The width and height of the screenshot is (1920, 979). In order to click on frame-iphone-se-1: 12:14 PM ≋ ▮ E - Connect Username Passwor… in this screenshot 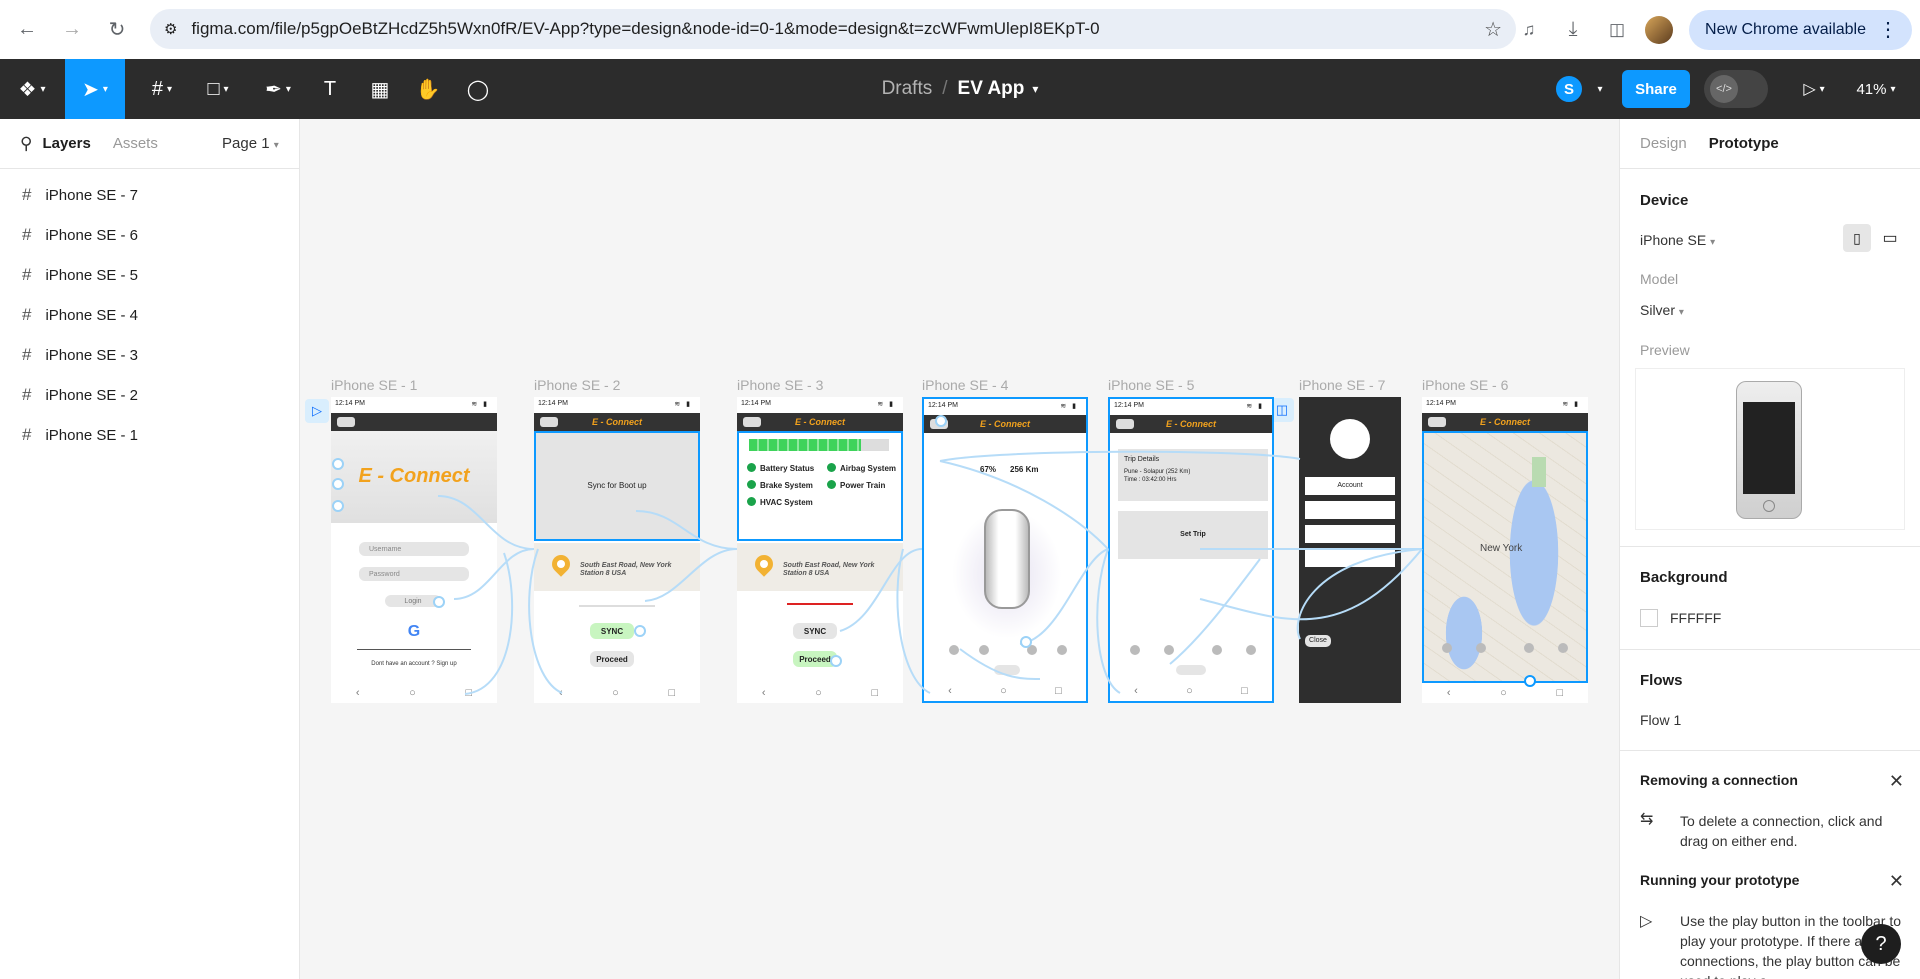, I will do `click(414, 550)`.